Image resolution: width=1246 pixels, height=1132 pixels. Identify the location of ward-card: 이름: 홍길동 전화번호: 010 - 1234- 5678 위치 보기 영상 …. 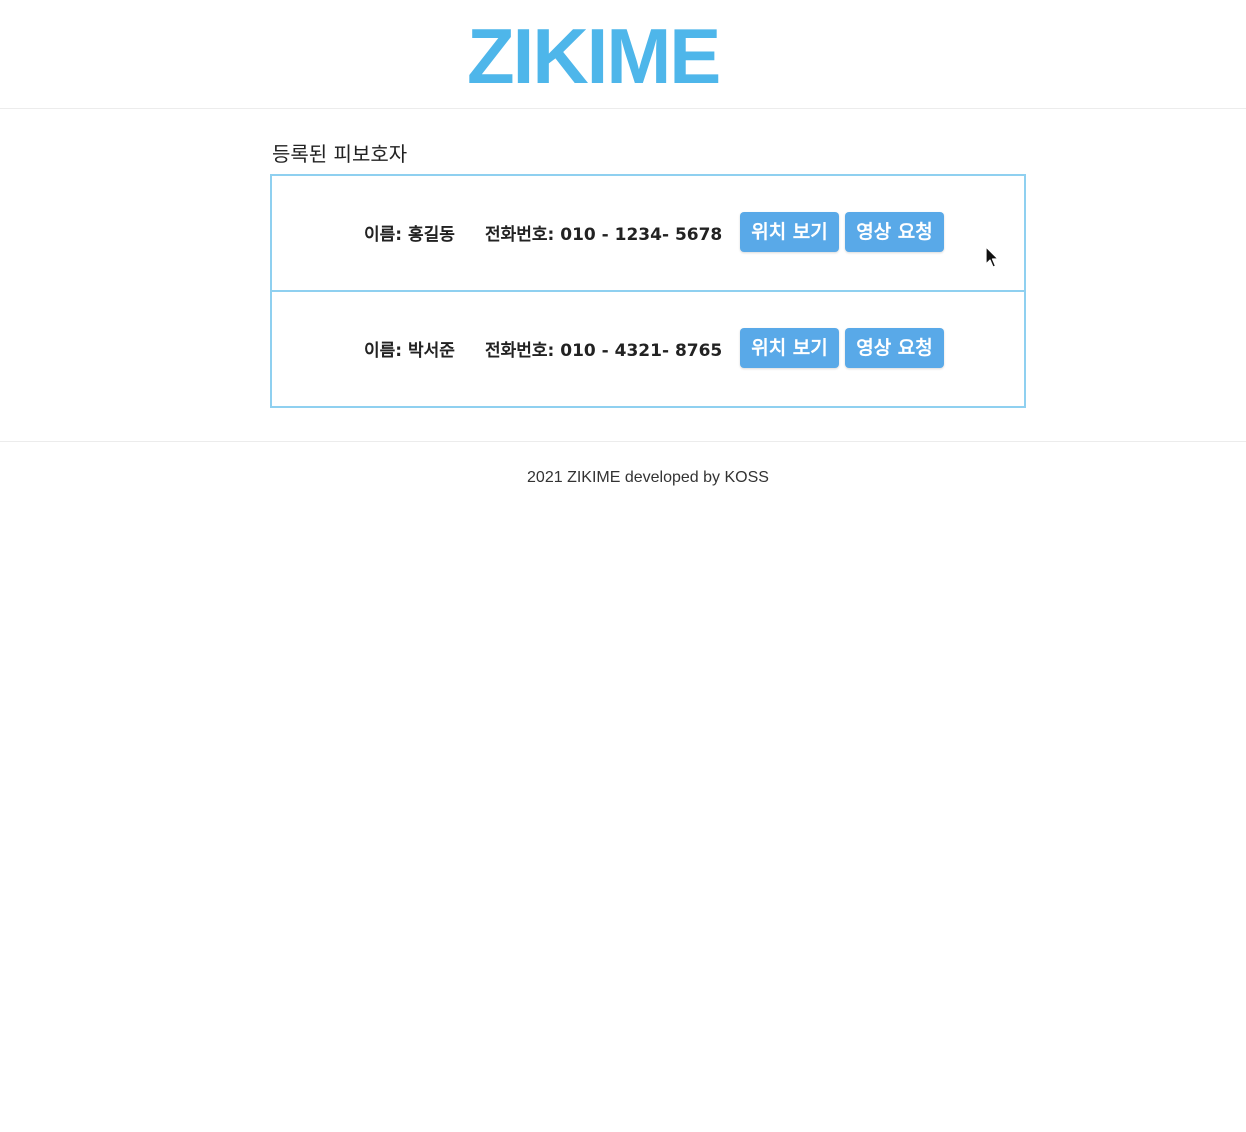
(648, 233).